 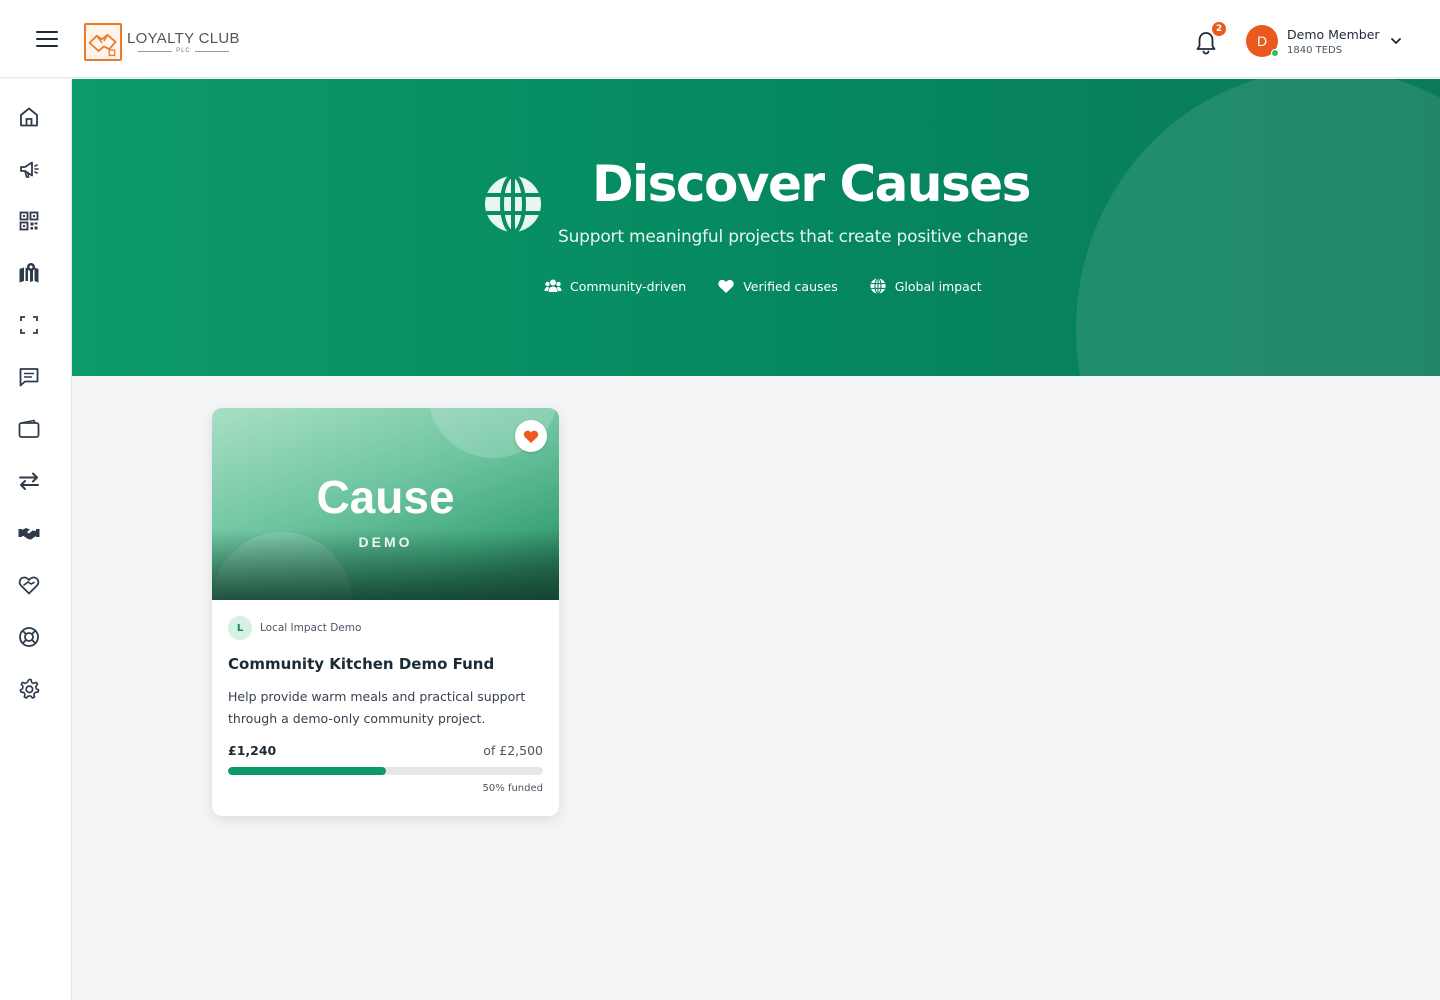 I want to click on funding-goal: of £2,500, so click(x=513, y=750).